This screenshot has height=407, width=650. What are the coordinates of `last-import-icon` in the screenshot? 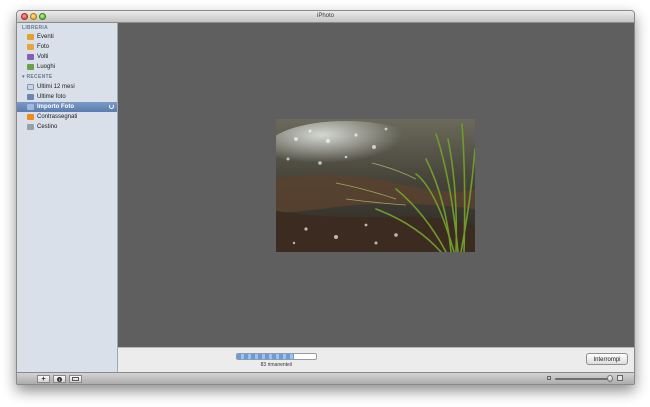 It's located at (30, 97).